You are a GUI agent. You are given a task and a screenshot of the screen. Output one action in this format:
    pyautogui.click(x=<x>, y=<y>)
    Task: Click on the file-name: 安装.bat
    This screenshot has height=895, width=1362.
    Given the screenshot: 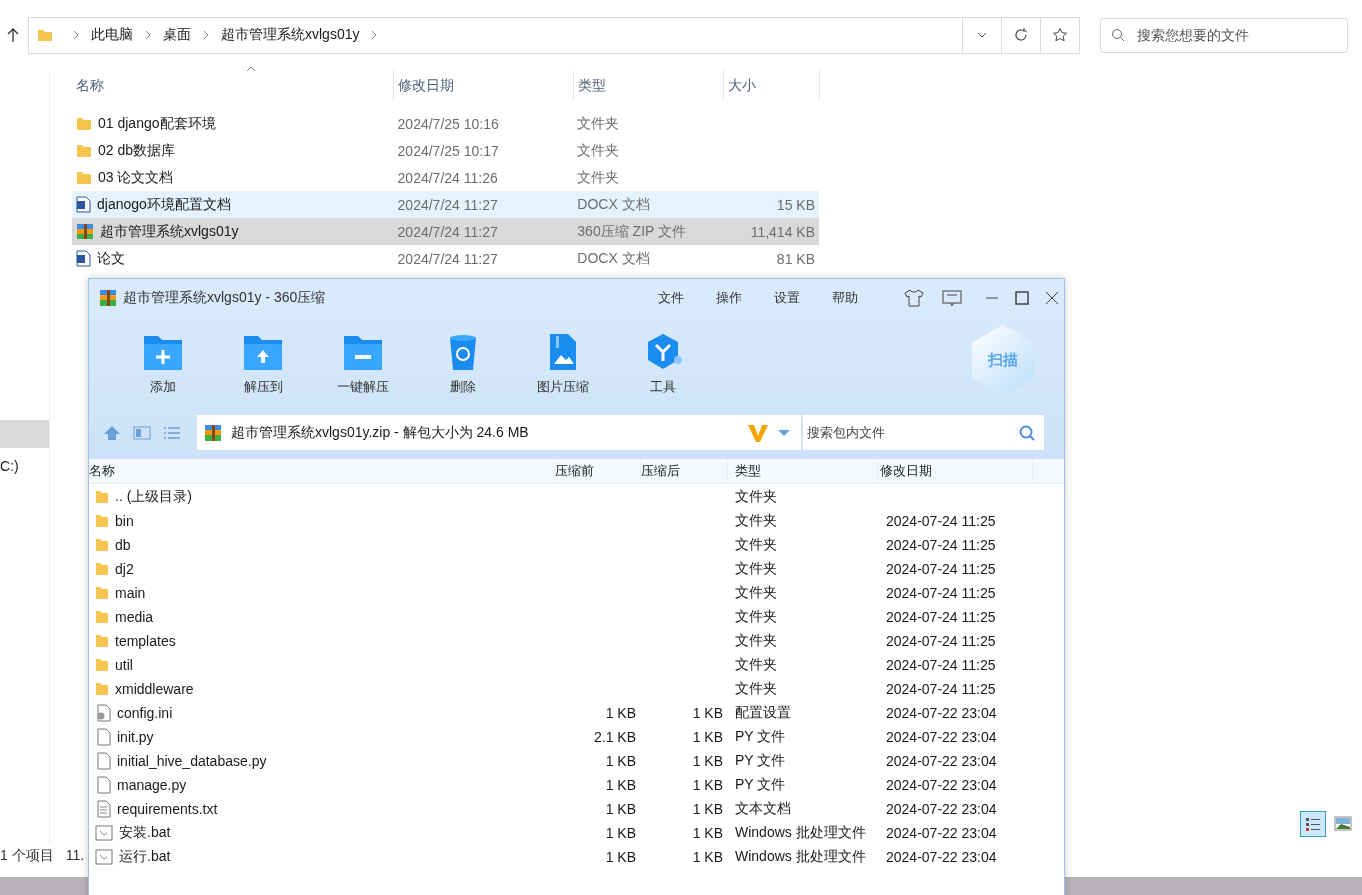 What is the action you would take?
    pyautogui.click(x=145, y=833)
    